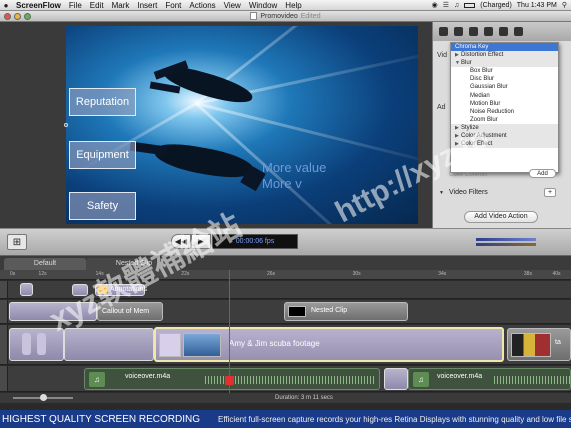 The image size is (571, 428). I want to click on video-filters-label: Video Filters, so click(468, 192).